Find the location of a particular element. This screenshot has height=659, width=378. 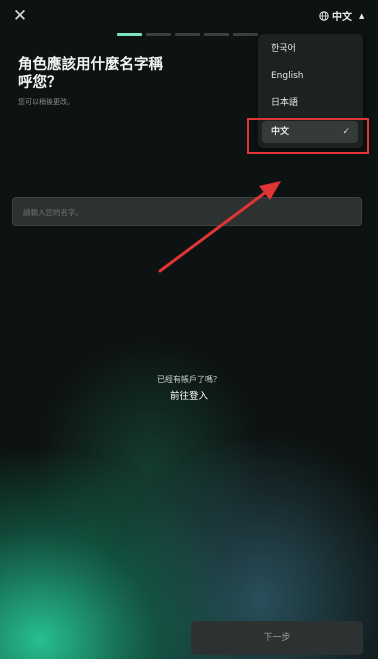

account-question: 已經有帳戶了嗎？ is located at coordinates (189, 379).